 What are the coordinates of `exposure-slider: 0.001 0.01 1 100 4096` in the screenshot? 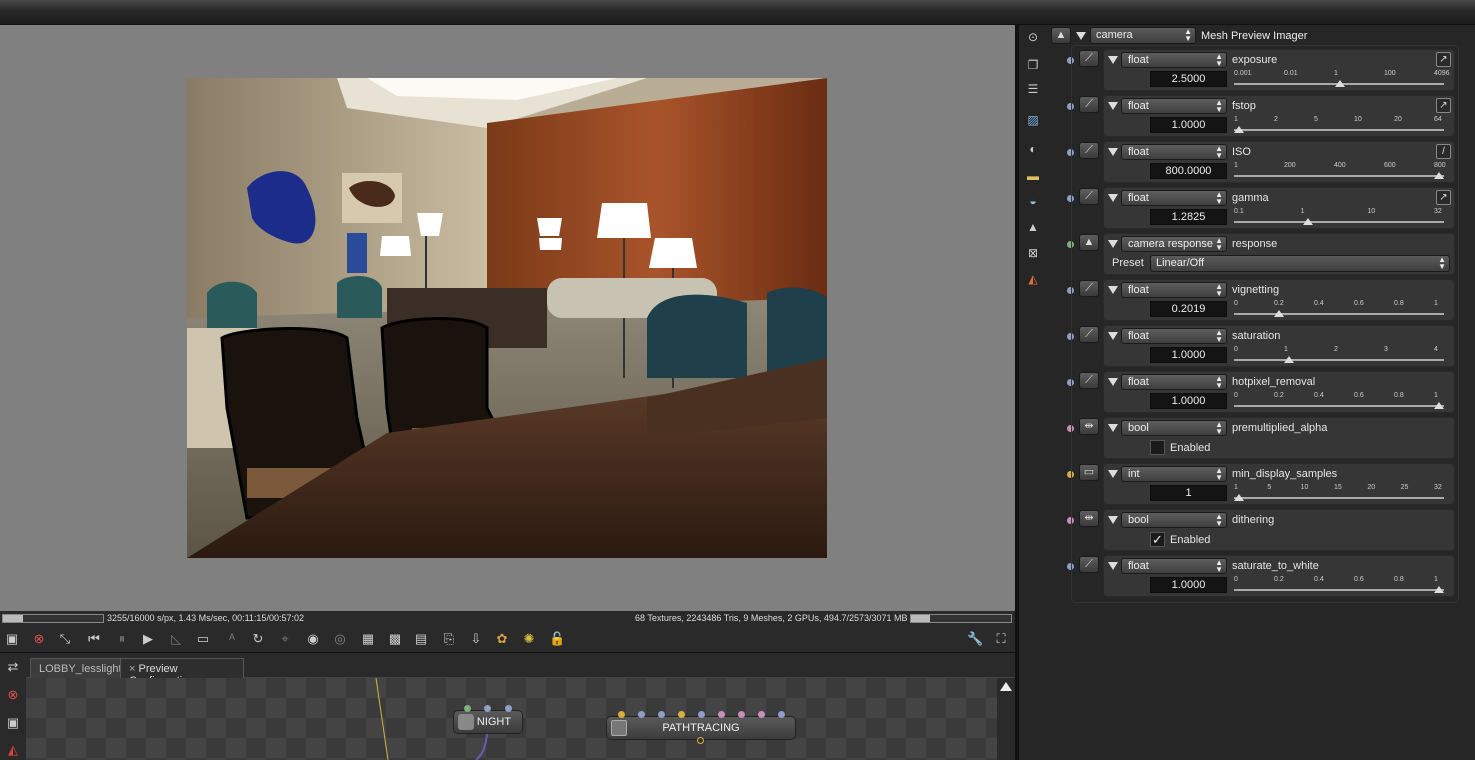 It's located at (1342, 80).